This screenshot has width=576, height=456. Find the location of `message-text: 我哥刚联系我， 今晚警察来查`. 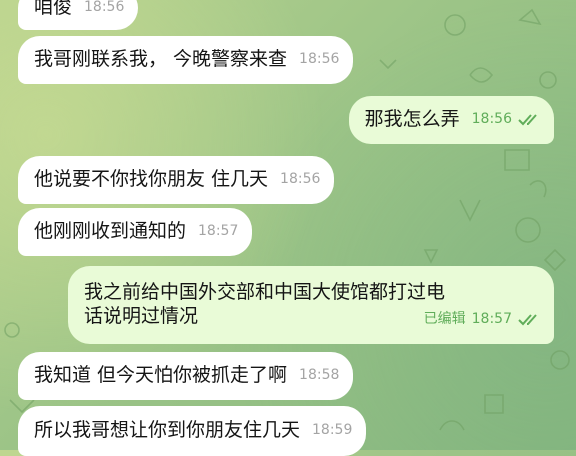

message-text: 我哥刚联系我， 今晚警察来查 is located at coordinates (161, 59).